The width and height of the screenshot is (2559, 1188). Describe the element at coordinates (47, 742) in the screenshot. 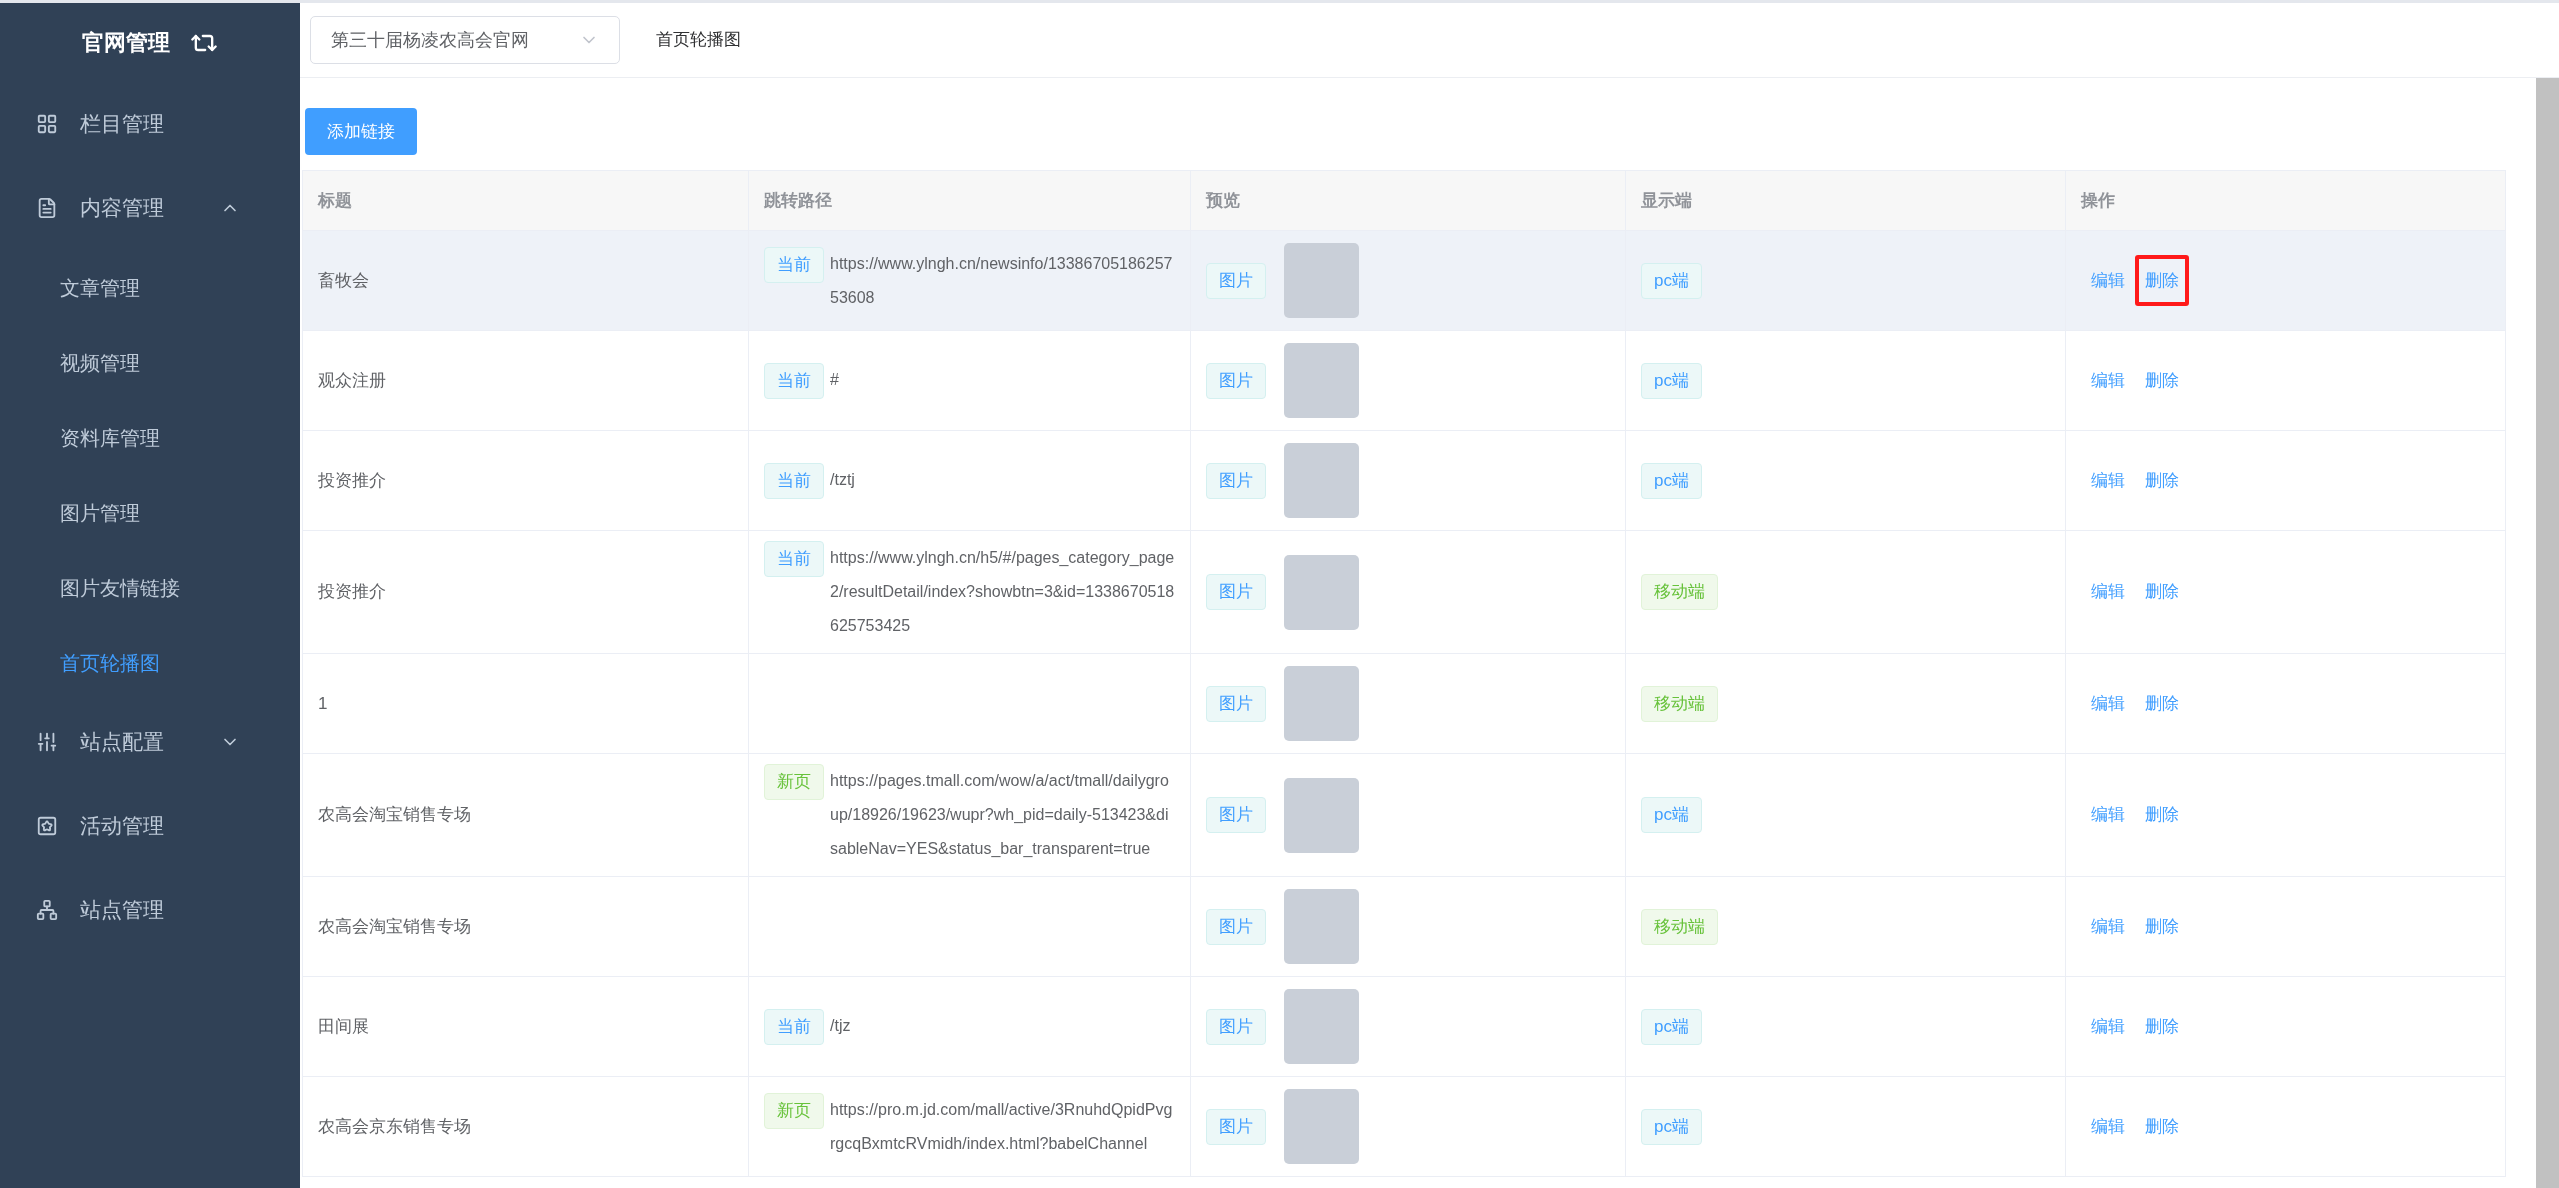

I see `sliders-icon` at that location.